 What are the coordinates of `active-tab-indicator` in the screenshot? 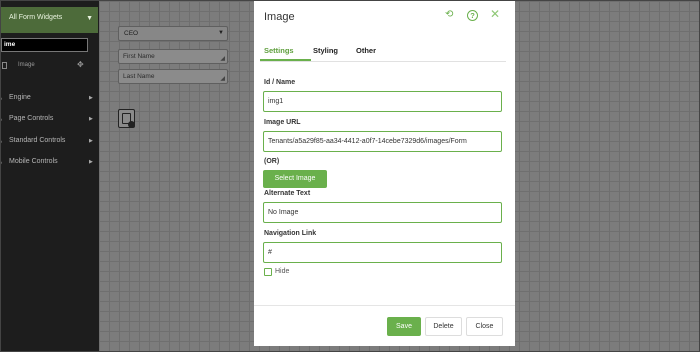 It's located at (285, 60).